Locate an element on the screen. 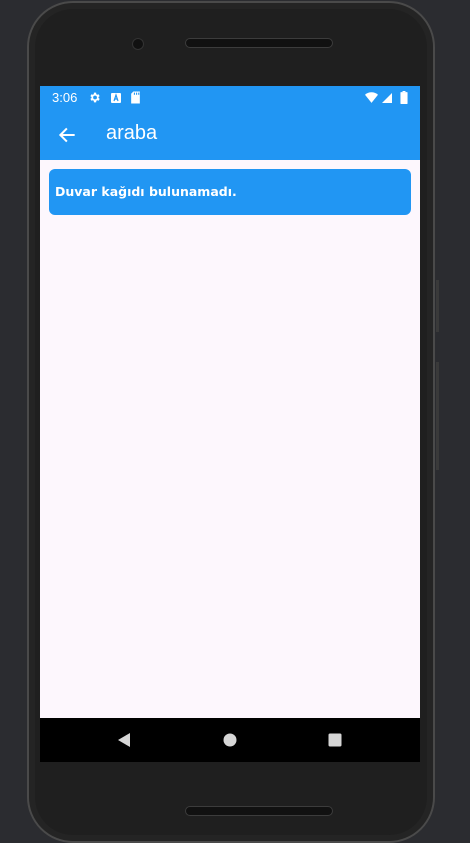 Image resolution: width=470 pixels, height=843 pixels. system-nav-bar is located at coordinates (230, 740).